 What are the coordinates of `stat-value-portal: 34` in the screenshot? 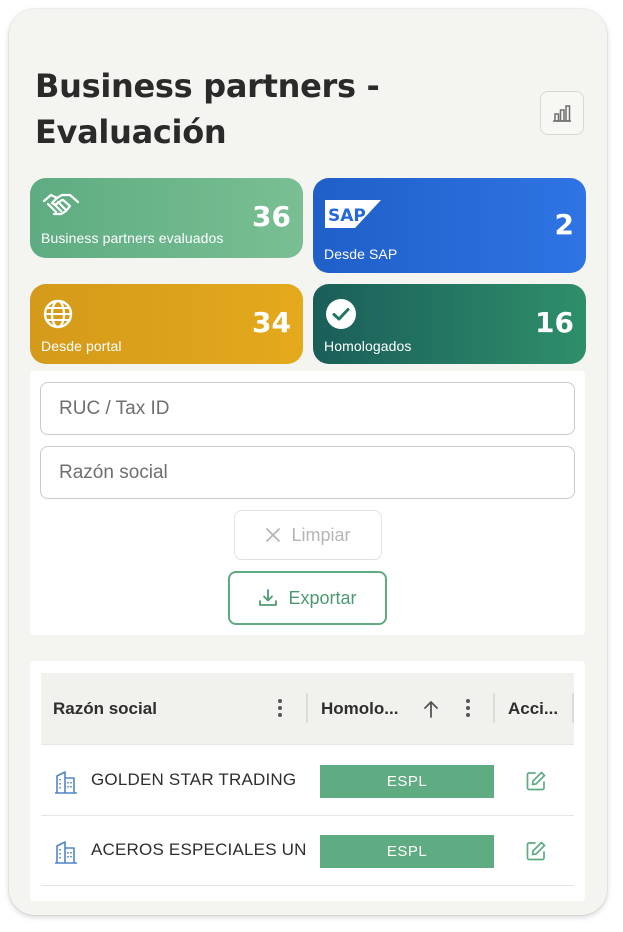 It's located at (271, 322).